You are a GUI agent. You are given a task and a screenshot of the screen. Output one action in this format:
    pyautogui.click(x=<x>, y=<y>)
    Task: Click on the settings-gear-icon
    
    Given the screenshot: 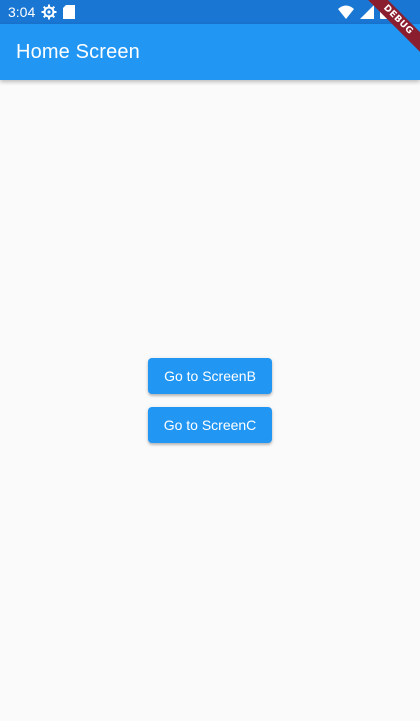 What is the action you would take?
    pyautogui.click(x=49, y=12)
    